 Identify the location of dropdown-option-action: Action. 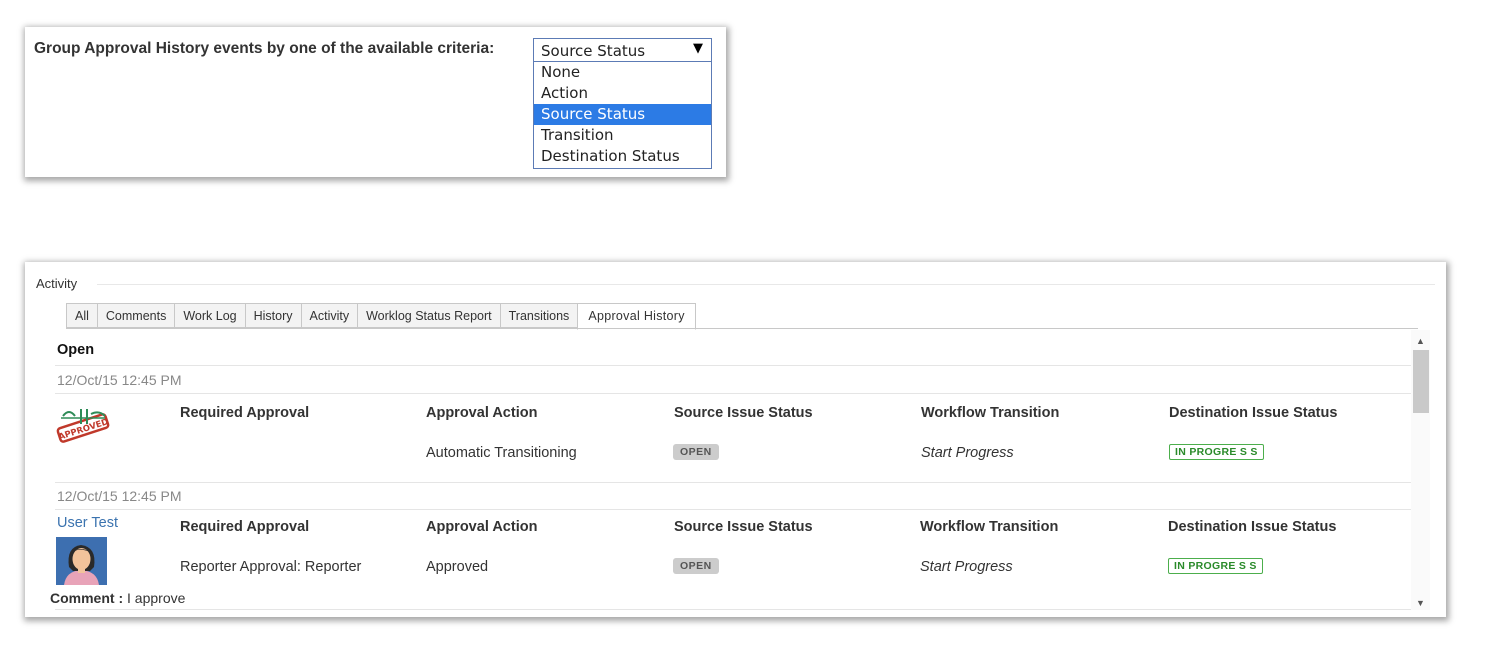
(622, 93).